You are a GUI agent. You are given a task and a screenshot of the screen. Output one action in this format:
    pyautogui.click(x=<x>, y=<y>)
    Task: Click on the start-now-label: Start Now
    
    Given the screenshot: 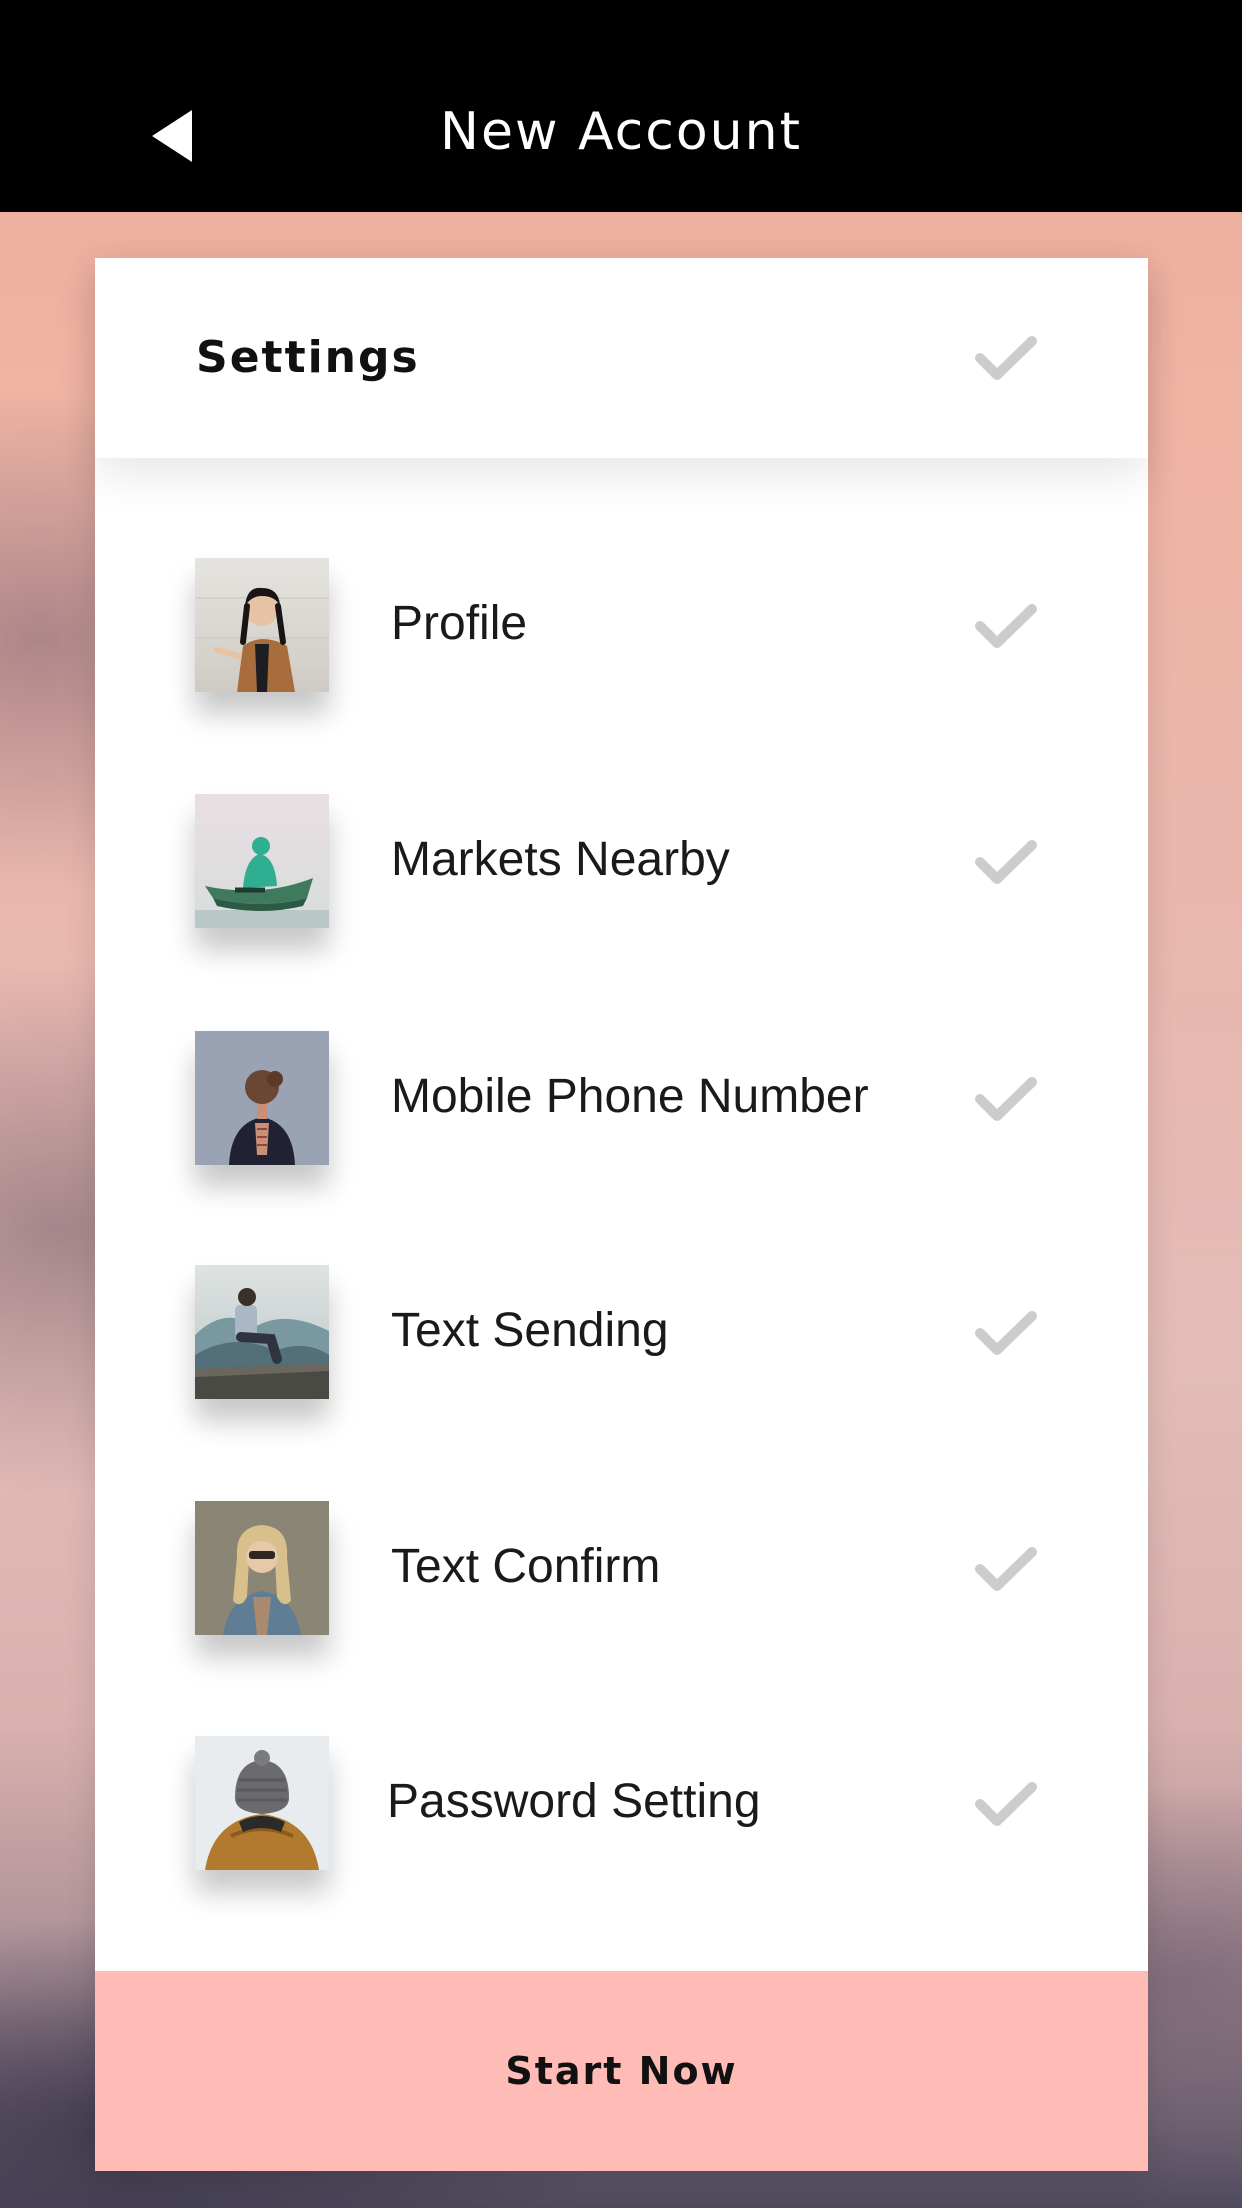 What is the action you would take?
    pyautogui.click(x=621, y=2071)
    